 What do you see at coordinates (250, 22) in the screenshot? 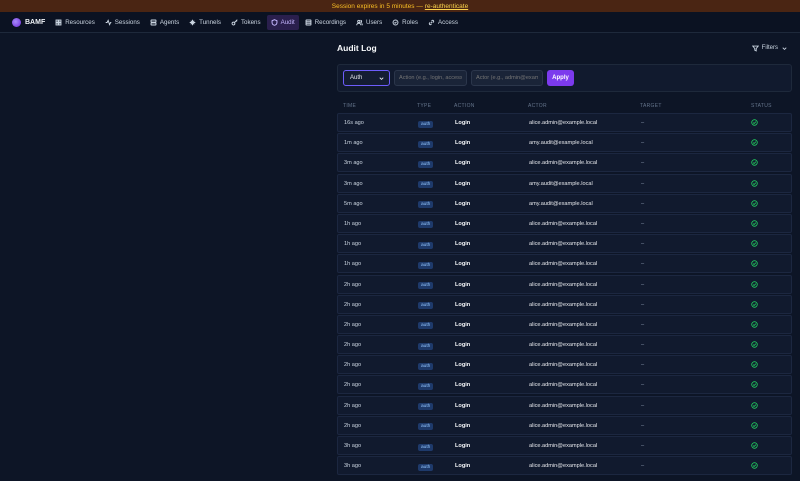
I see `nav-item-label: Tokens` at bounding box center [250, 22].